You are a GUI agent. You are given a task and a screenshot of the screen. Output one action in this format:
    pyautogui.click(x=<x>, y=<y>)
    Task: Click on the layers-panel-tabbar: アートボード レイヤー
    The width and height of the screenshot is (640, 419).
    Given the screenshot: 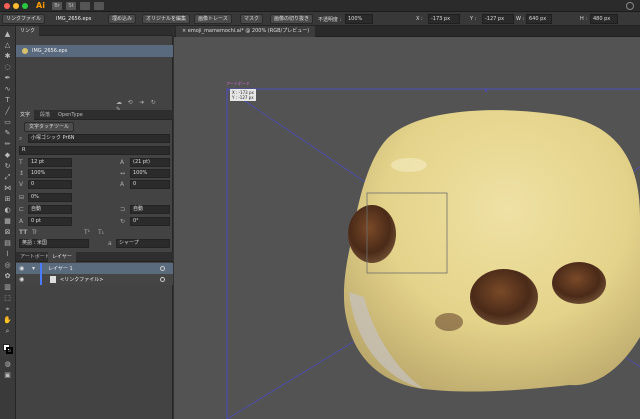 What is the action you would take?
    pyautogui.click(x=94, y=257)
    